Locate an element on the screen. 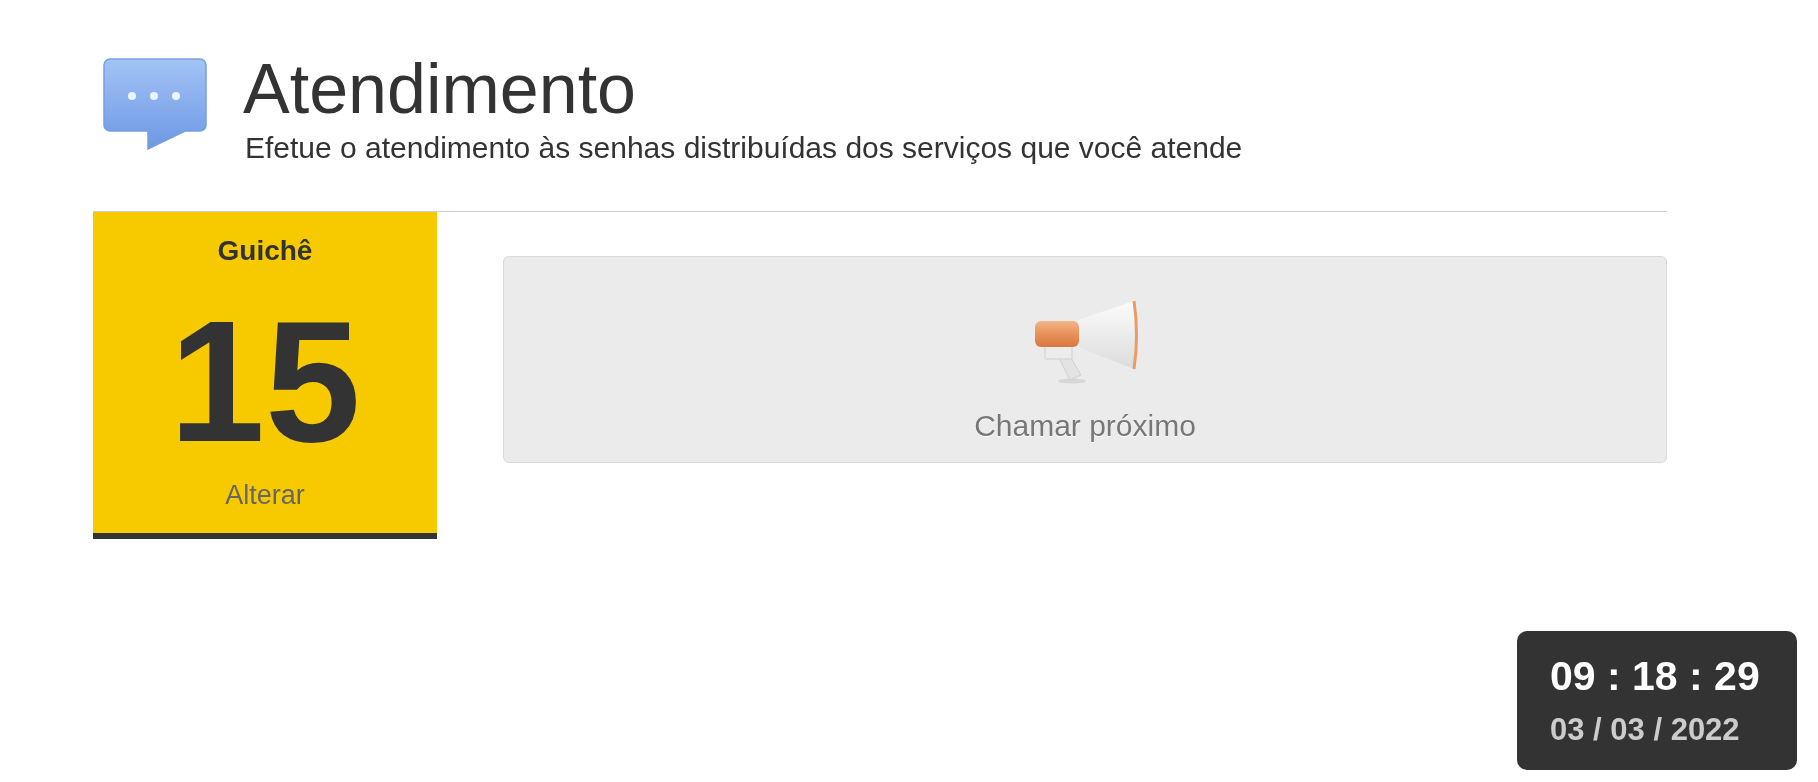 This screenshot has width=1818, height=782. page-title: Atendimento is located at coordinates (440, 89).